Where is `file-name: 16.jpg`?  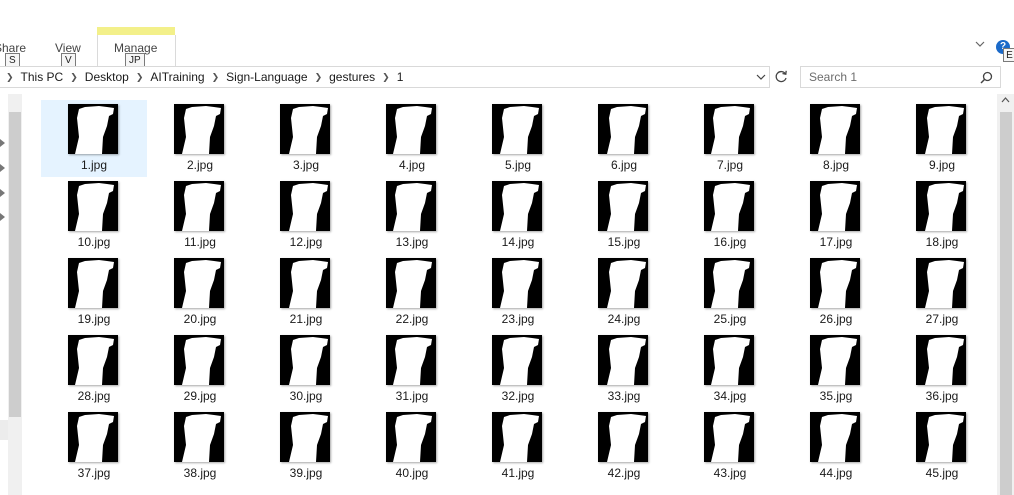 file-name: 16.jpg is located at coordinates (730, 242).